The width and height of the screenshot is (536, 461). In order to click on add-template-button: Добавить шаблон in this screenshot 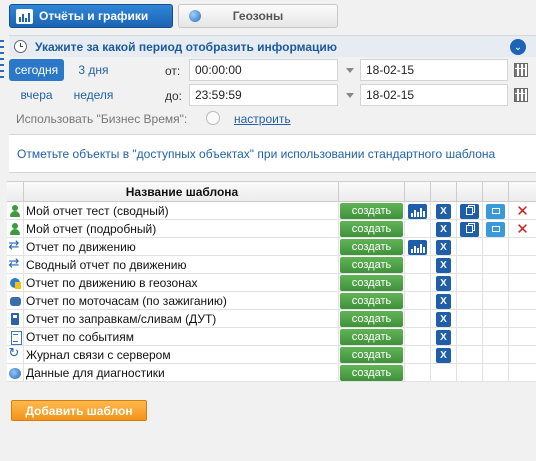, I will do `click(79, 410)`.